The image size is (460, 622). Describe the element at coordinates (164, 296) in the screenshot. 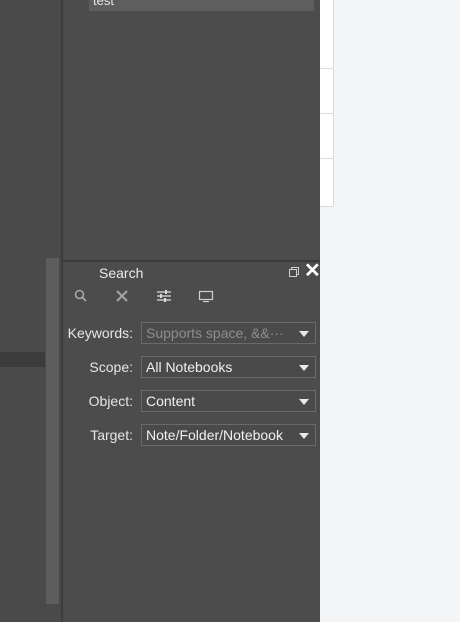

I see `advanced-settings-icon` at that location.